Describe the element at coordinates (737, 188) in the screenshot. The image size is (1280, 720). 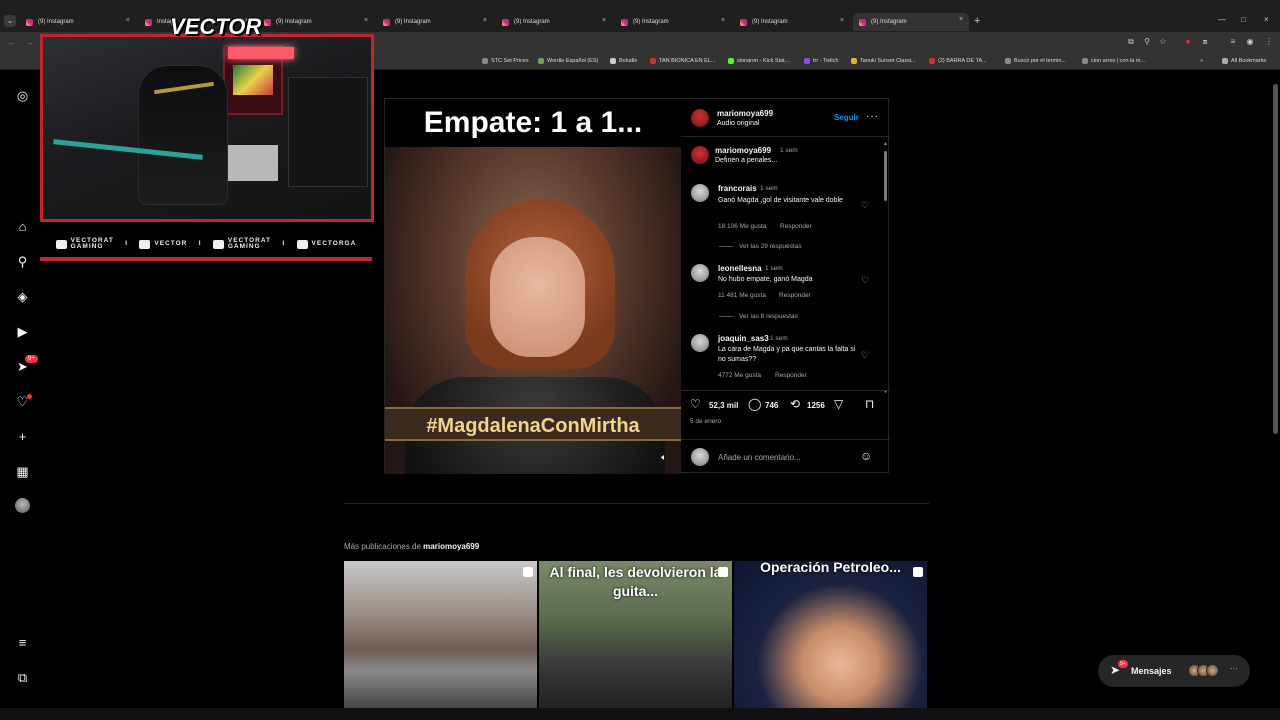
I see `comment-username: francorais` at that location.